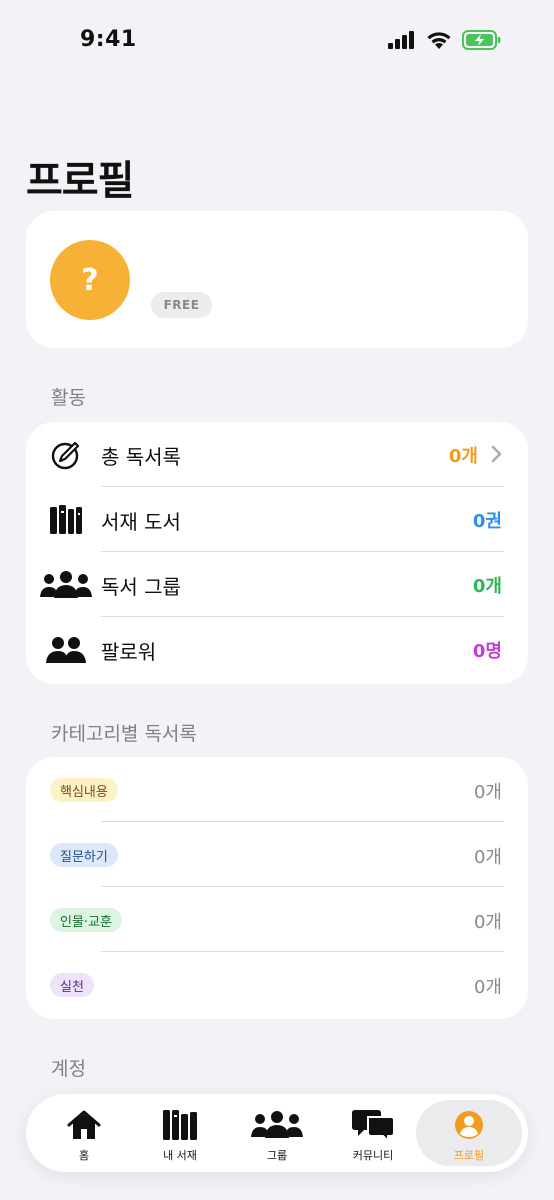 The image size is (554, 1200). Describe the element at coordinates (277, 649) in the screenshot. I see `activity-row-followers: 팔로워 0명` at that location.